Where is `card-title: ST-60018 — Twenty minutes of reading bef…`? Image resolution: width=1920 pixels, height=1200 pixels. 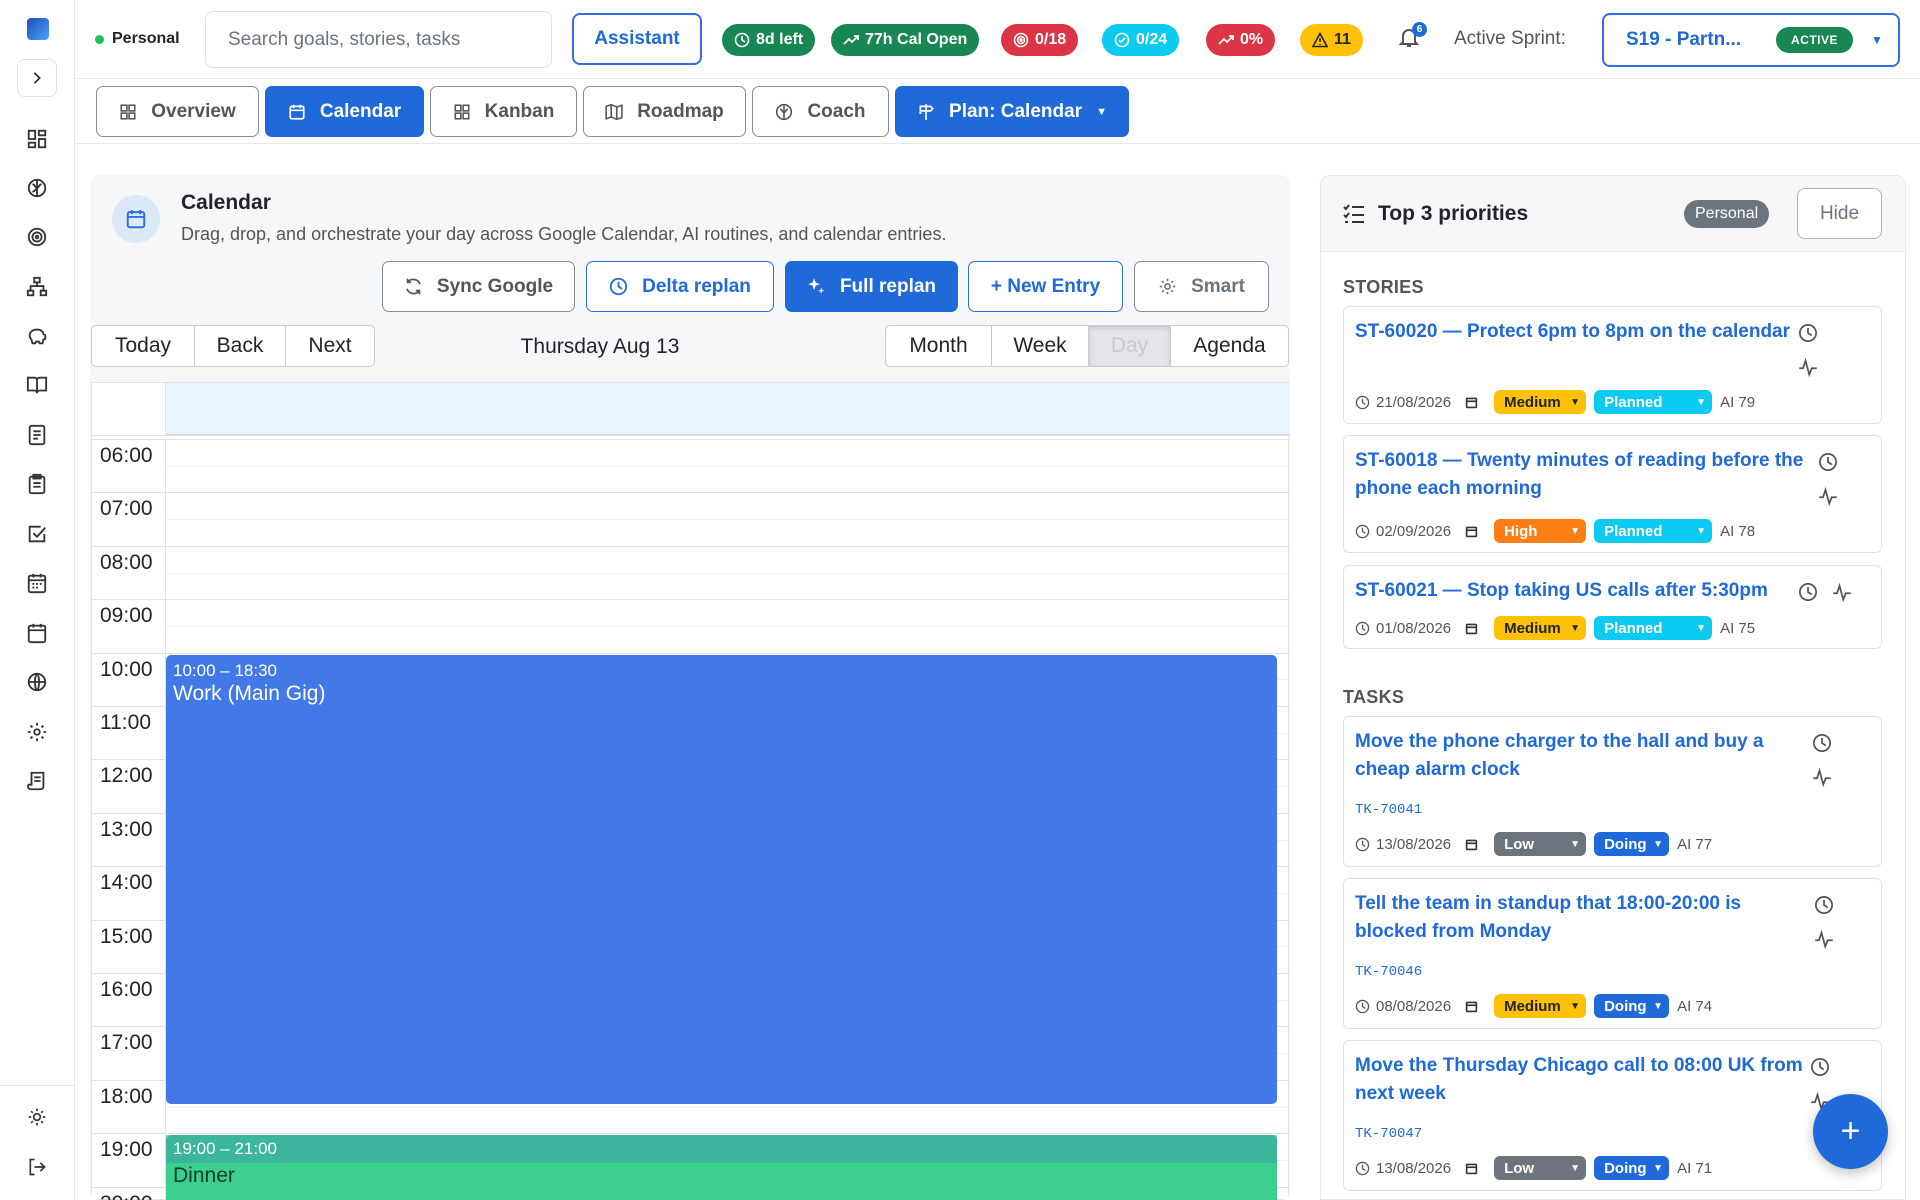
card-title: ST-60018 — Twenty minutes of reading bef… is located at coordinates (1585, 475).